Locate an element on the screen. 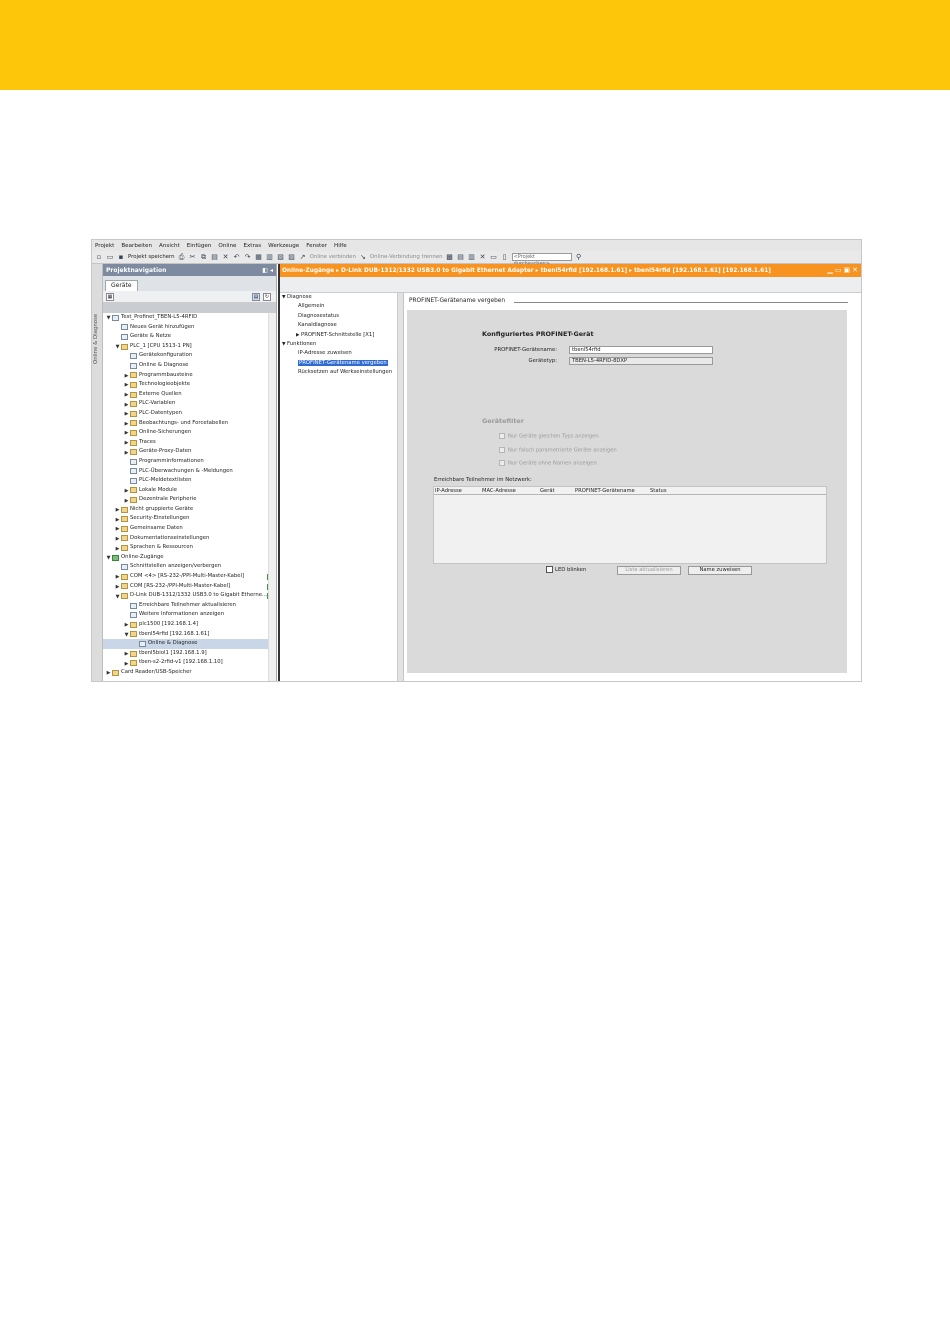 The height and width of the screenshot is (1344, 950). filter-no-name-checkbox: Nur Geräte ohne Namen anzeigen is located at coordinates (548, 463).